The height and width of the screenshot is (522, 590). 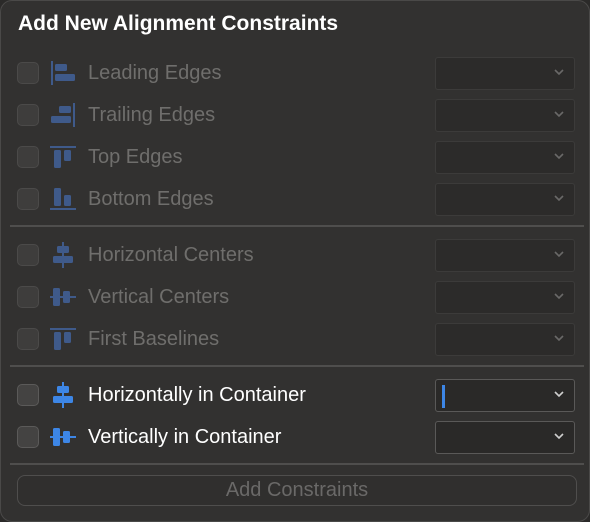 I want to click on vertically-in-container-checkbox, so click(x=28, y=437).